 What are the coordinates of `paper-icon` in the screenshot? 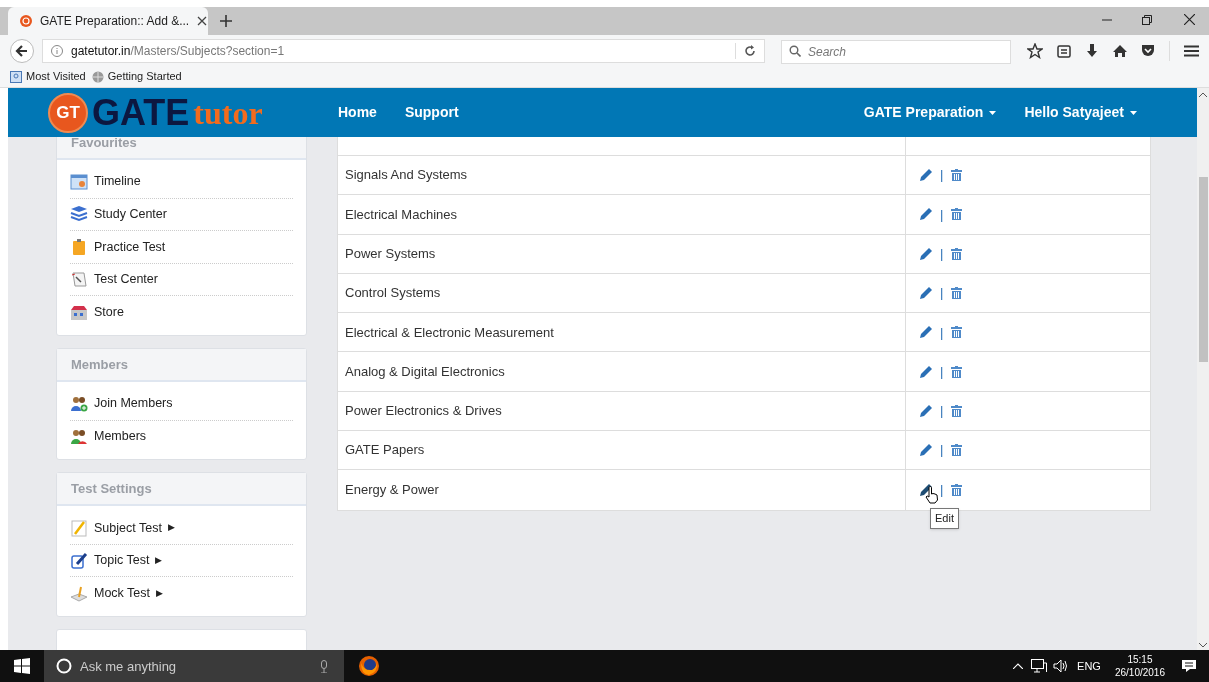 It's located at (79, 279).